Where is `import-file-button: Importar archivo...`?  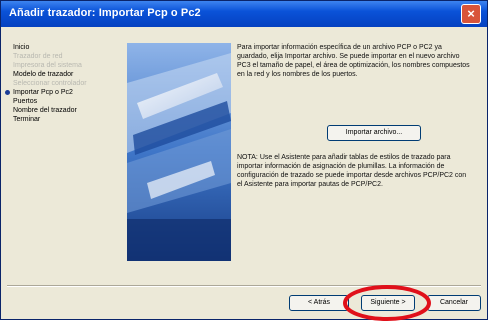
import-file-button: Importar archivo... is located at coordinates (374, 133).